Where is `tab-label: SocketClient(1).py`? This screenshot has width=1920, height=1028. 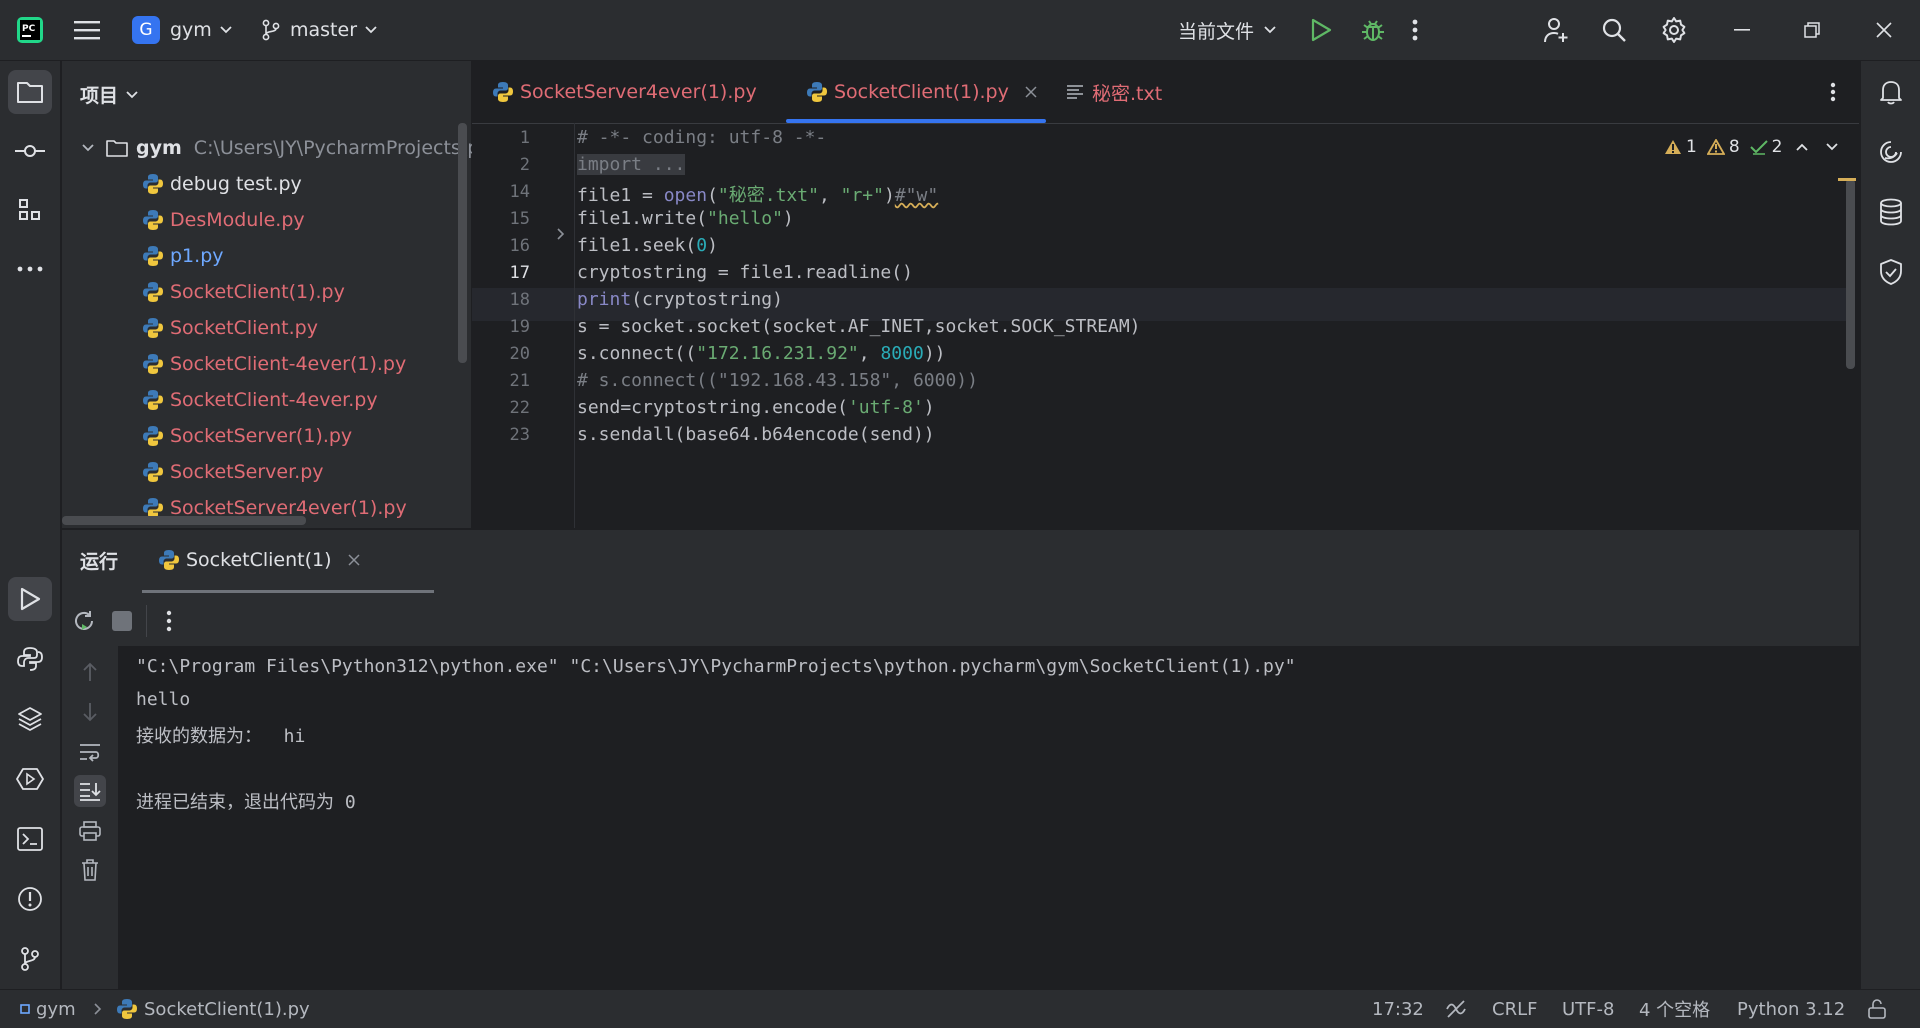
tab-label: SocketClient(1).py is located at coordinates (921, 92).